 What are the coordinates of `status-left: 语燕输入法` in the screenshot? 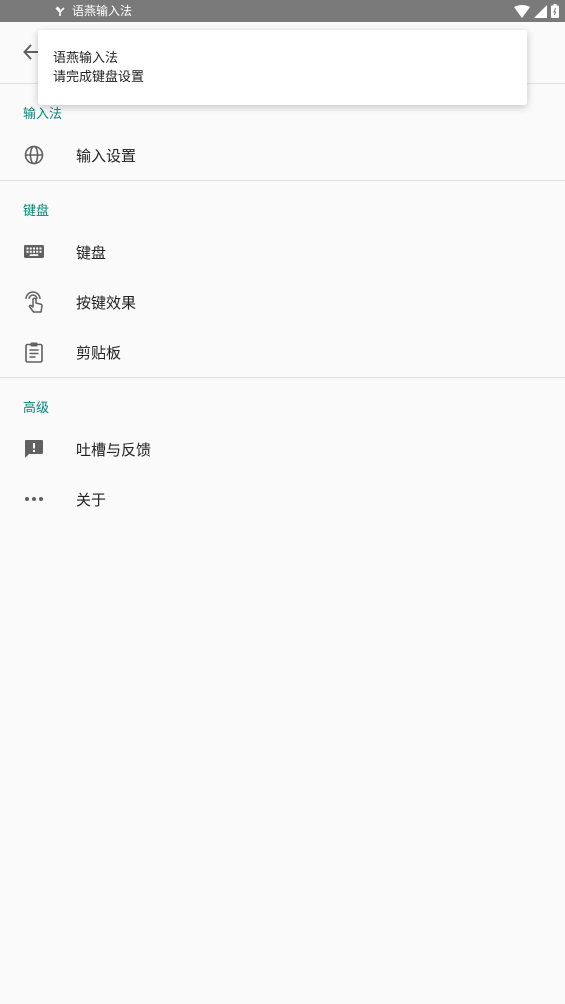 It's located at (93, 11).